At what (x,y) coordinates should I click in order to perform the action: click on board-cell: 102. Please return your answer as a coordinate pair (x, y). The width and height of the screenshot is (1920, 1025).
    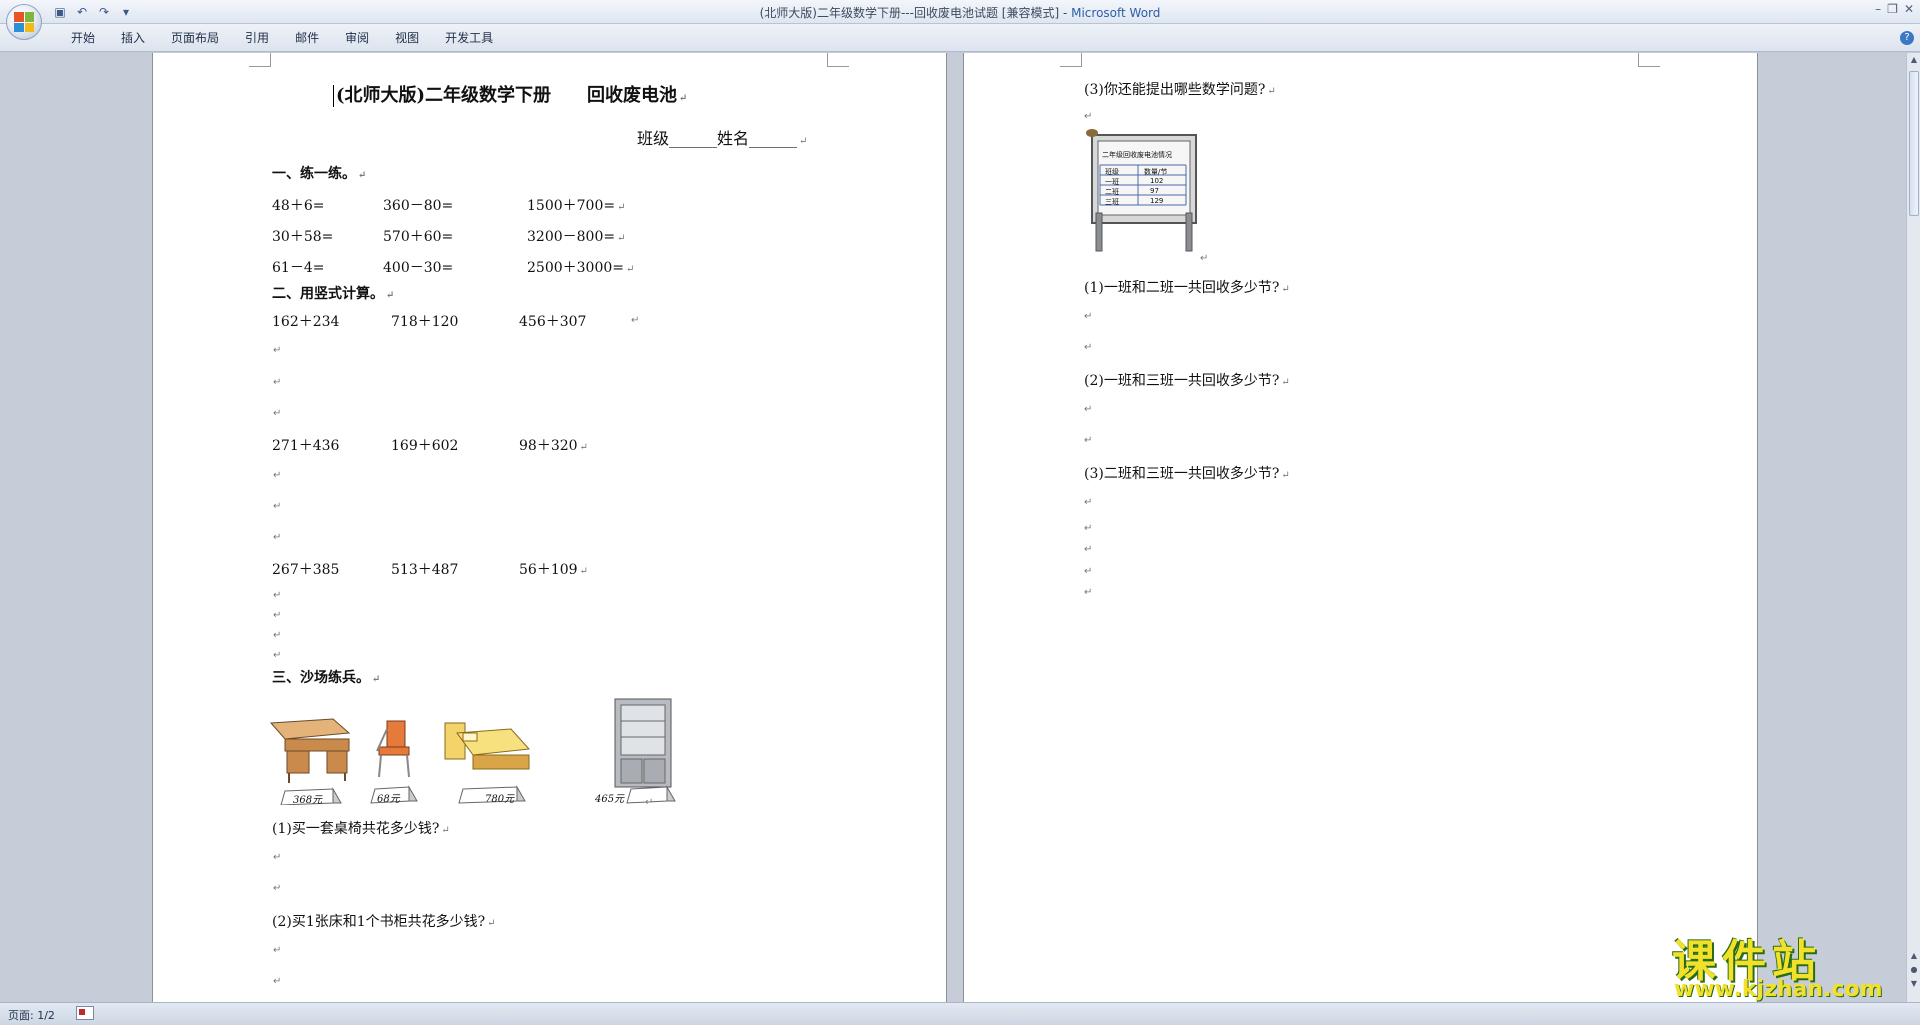
    Looking at the image, I should click on (1157, 181).